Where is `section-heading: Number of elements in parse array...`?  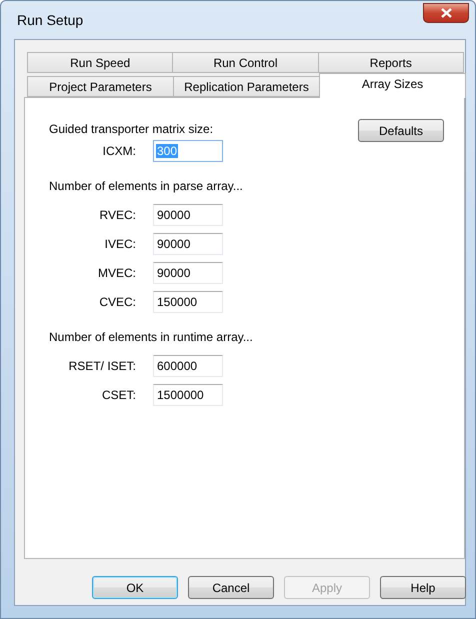
section-heading: Number of elements in parse array... is located at coordinates (146, 186).